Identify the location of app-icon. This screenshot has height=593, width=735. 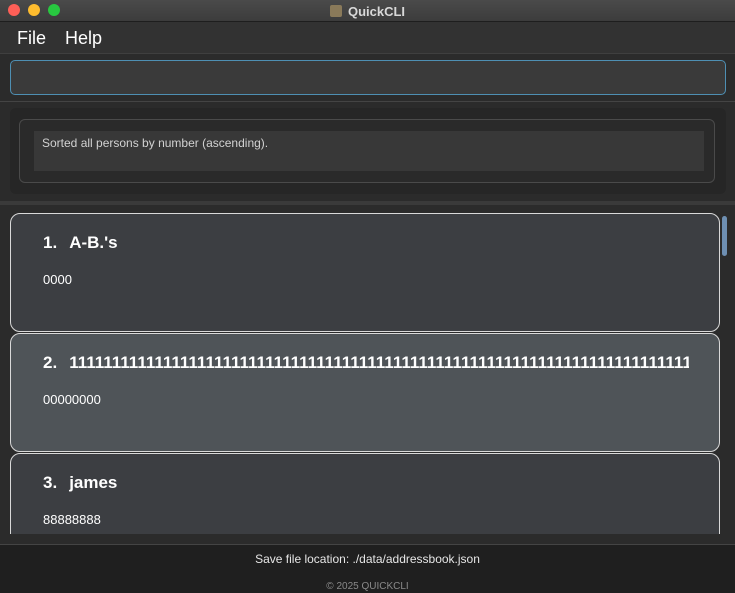
(335, 11).